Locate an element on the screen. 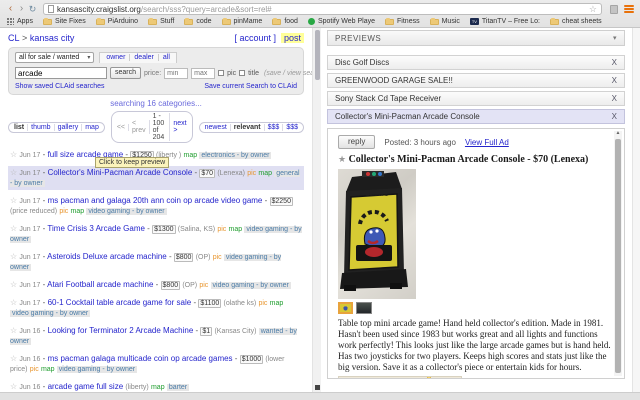  sort-price-asc-link: $$$ is located at coordinates (274, 127).